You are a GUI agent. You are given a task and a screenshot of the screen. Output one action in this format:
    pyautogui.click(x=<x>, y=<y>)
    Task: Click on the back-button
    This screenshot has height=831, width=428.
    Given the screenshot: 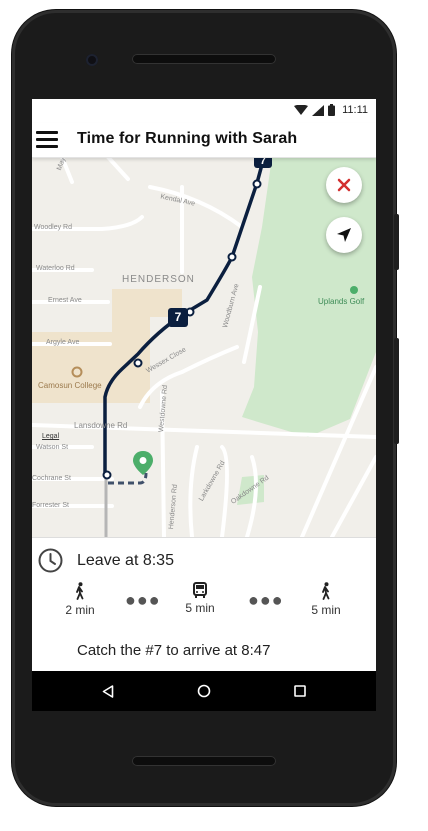 What is the action you would take?
    pyautogui.click(x=108, y=691)
    